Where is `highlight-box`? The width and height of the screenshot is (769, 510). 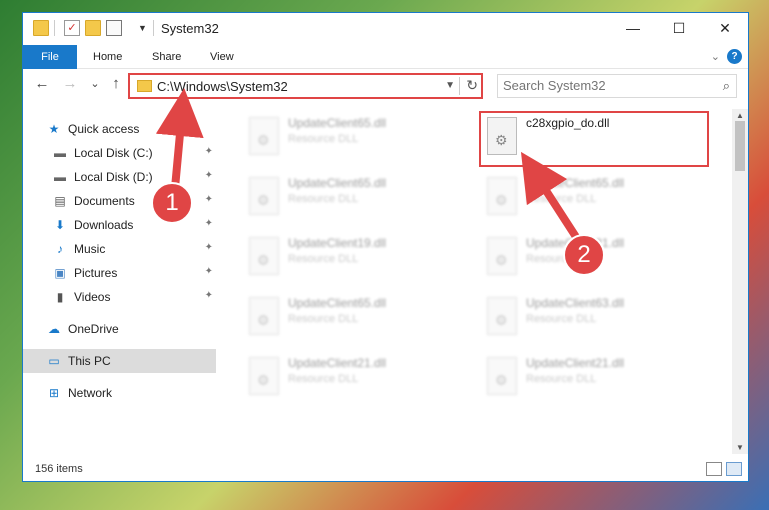
highlight-box is located at coordinates (594, 139).